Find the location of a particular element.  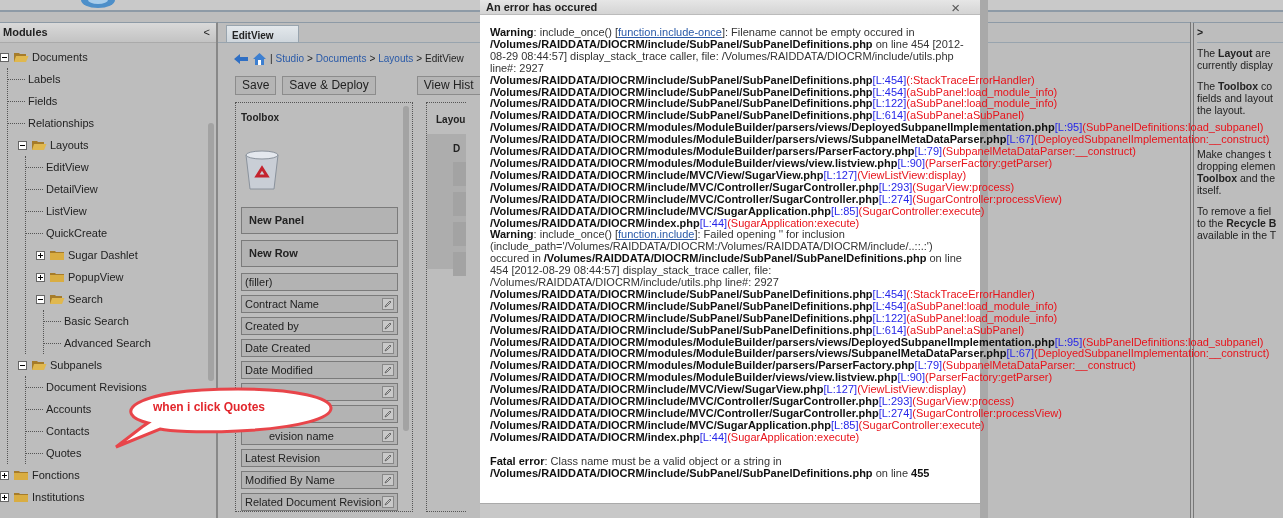

toolbox-item: New Panel is located at coordinates (319, 220).